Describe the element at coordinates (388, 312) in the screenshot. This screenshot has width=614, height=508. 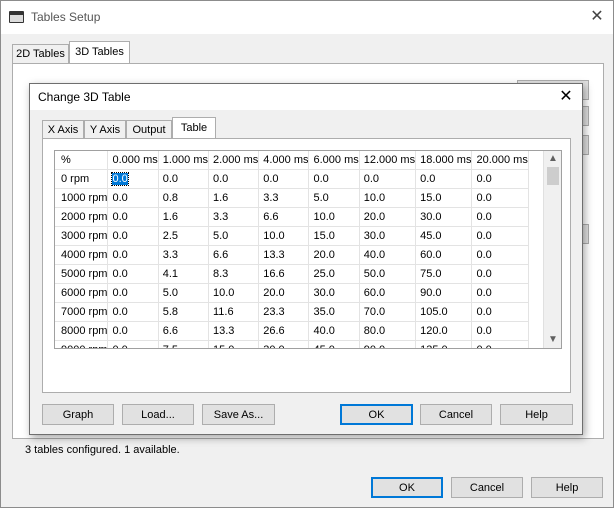
I see `table-cell: 70.0` at that location.